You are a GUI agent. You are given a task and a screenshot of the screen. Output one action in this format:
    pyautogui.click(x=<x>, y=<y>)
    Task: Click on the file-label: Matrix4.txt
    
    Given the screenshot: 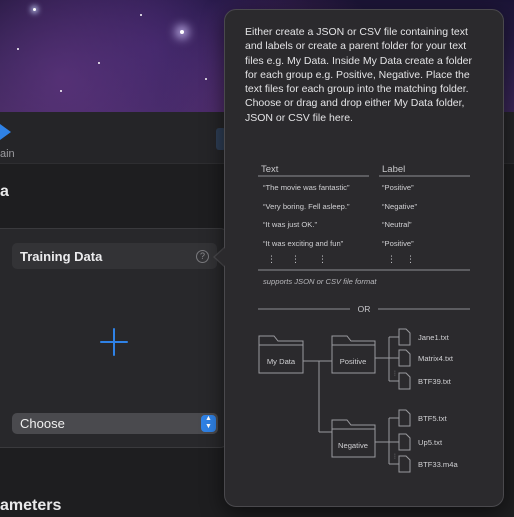 What is the action you would take?
    pyautogui.click(x=436, y=358)
    